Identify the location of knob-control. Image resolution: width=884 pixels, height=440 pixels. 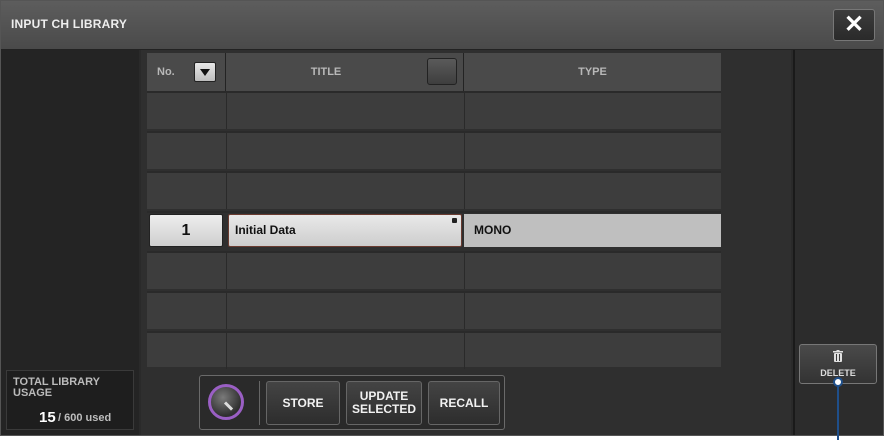
(229, 403).